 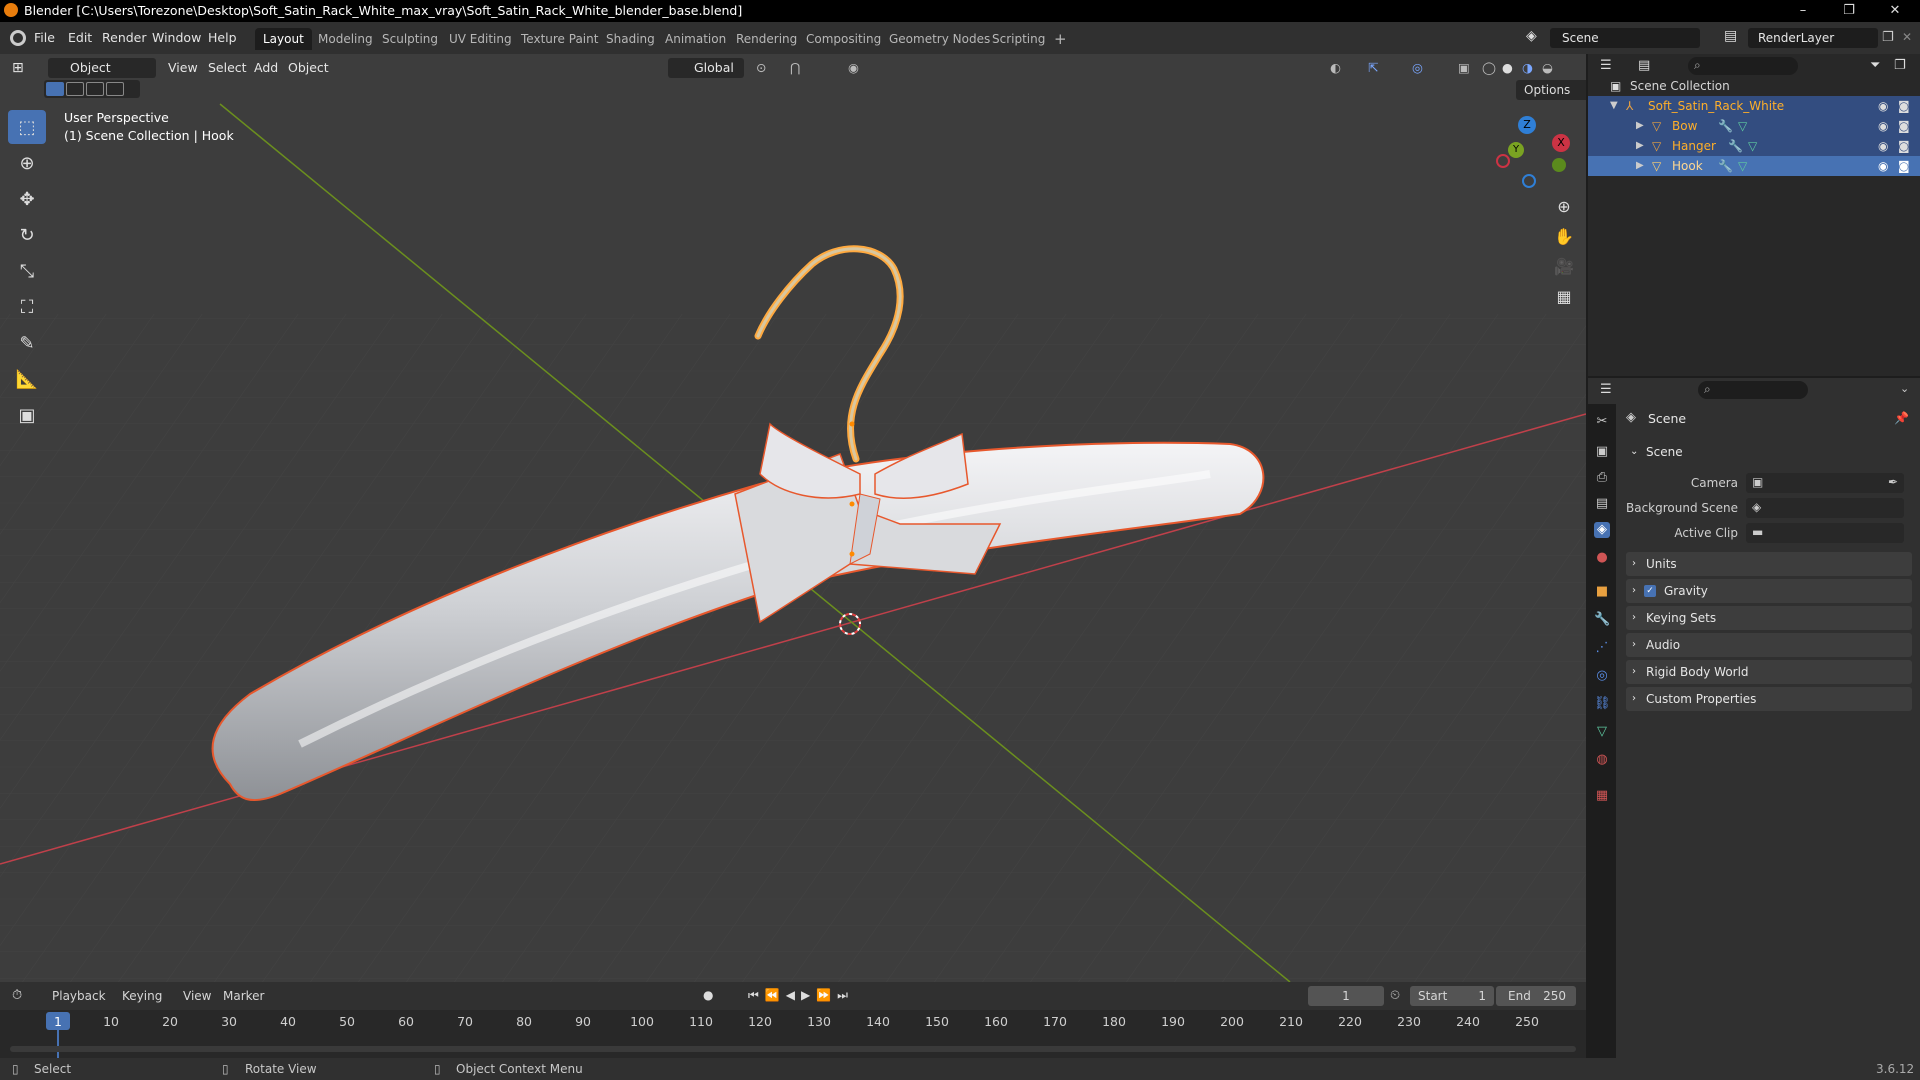 What do you see at coordinates (44, 37) in the screenshot?
I see `menu-file: File` at bounding box center [44, 37].